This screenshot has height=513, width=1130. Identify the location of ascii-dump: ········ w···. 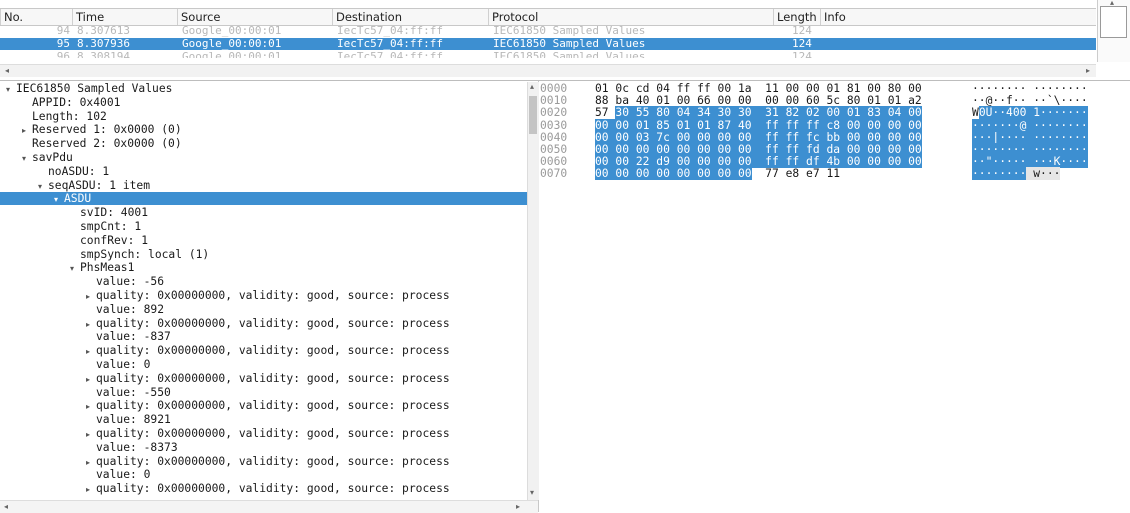
(1016, 174).